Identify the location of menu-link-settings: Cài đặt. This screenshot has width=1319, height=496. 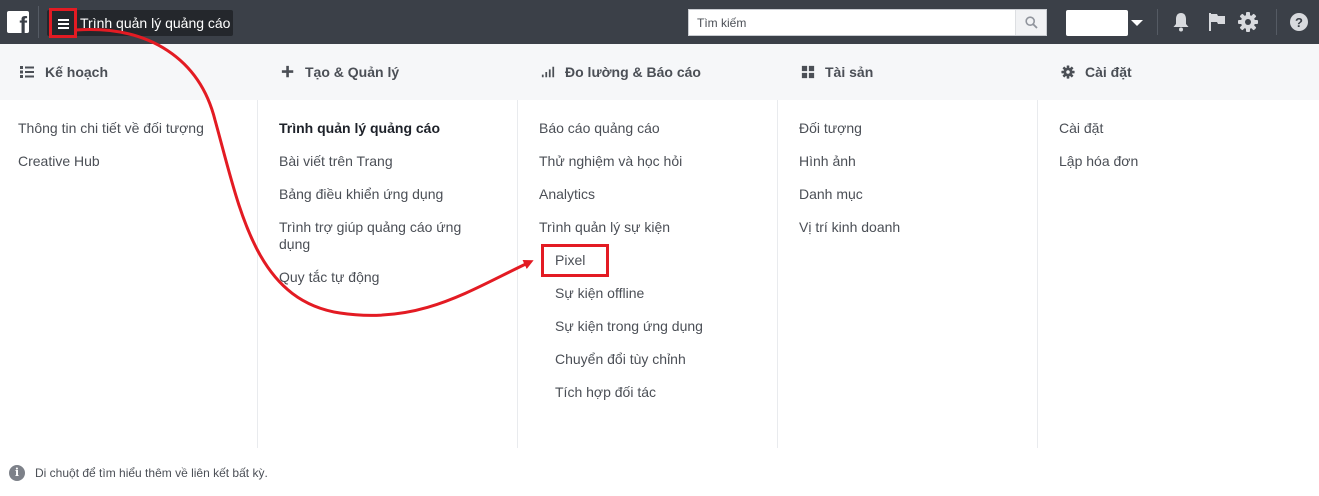
(1081, 128).